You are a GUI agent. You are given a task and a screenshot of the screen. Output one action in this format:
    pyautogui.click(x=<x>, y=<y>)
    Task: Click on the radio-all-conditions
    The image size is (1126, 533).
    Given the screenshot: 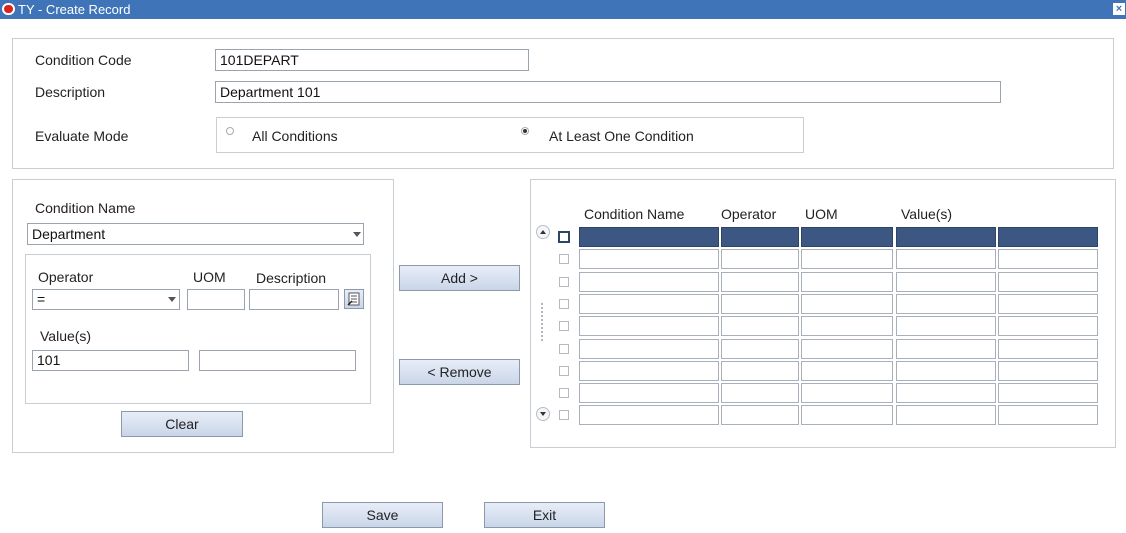 What is the action you would take?
    pyautogui.click(x=230, y=131)
    